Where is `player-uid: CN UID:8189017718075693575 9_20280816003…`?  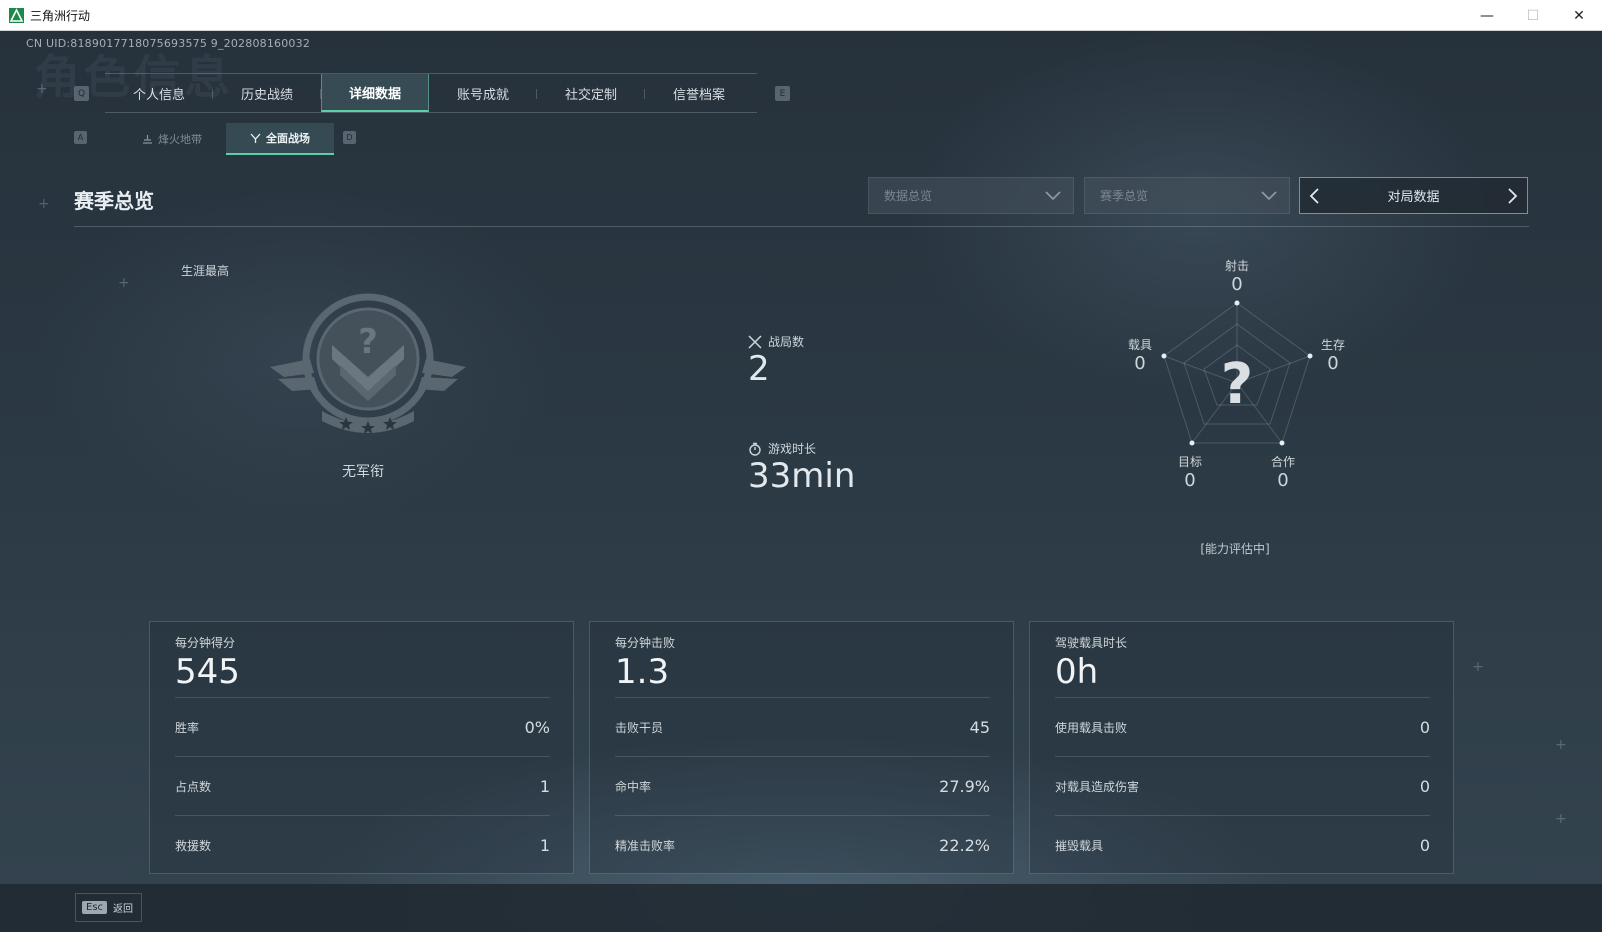
player-uid: CN UID:8189017718075693575 9_20280816003… is located at coordinates (168, 43).